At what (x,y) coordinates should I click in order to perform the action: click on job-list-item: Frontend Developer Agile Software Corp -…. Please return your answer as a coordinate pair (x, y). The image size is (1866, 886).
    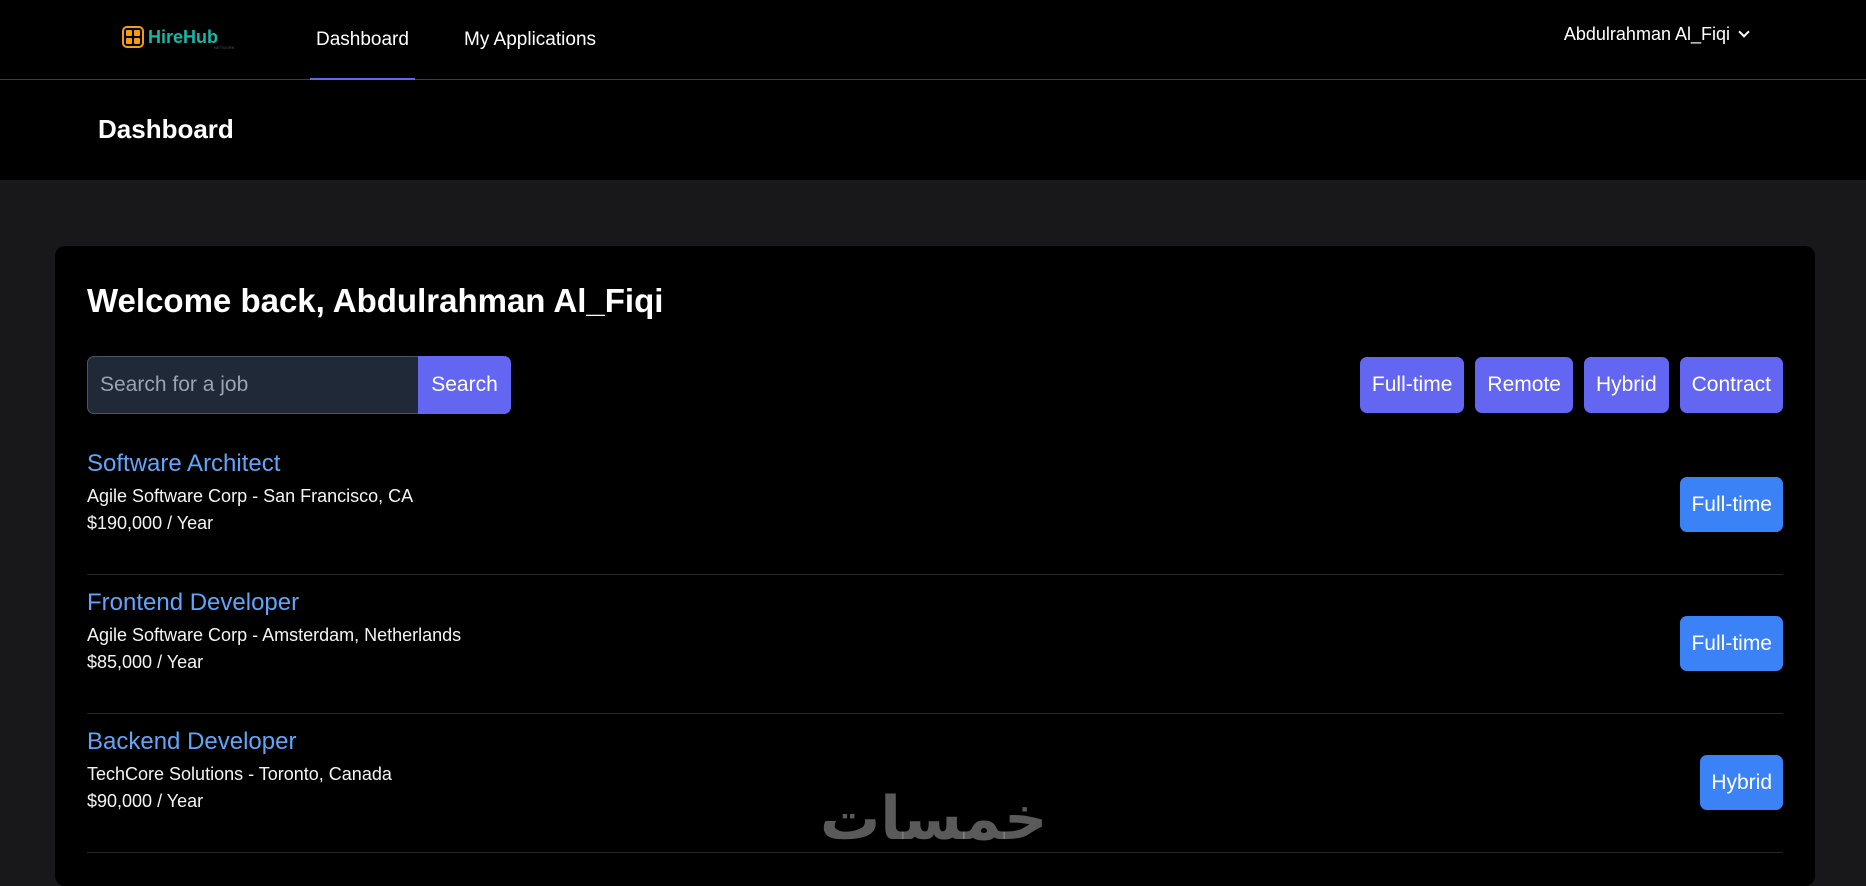
    Looking at the image, I should click on (935, 644).